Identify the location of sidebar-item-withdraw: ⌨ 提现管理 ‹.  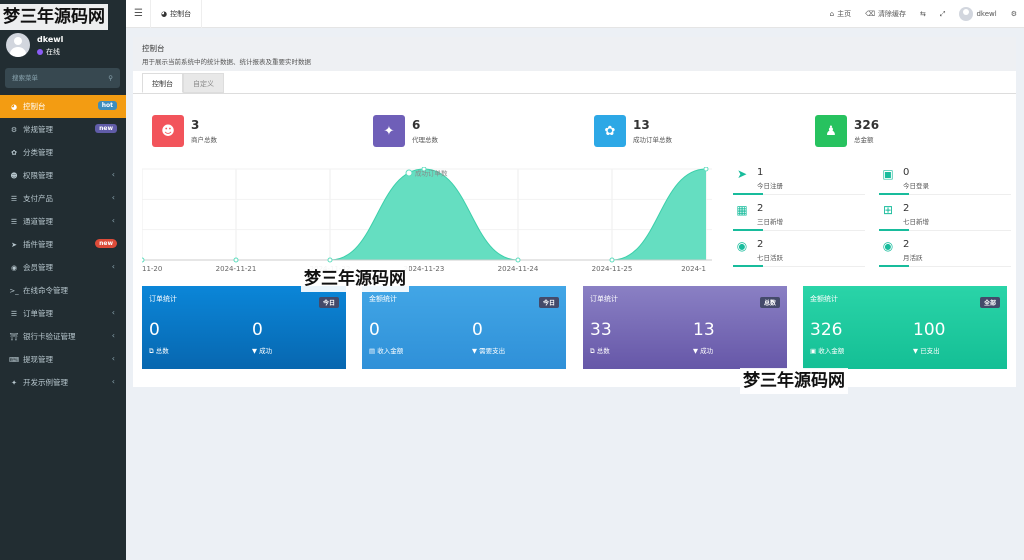
(63, 359).